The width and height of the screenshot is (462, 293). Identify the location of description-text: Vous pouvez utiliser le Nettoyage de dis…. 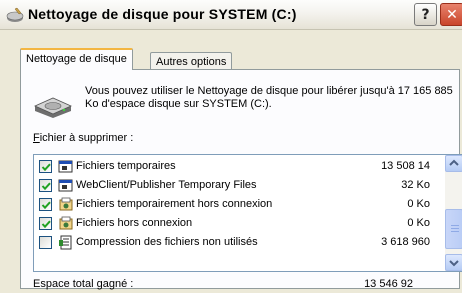
(269, 97).